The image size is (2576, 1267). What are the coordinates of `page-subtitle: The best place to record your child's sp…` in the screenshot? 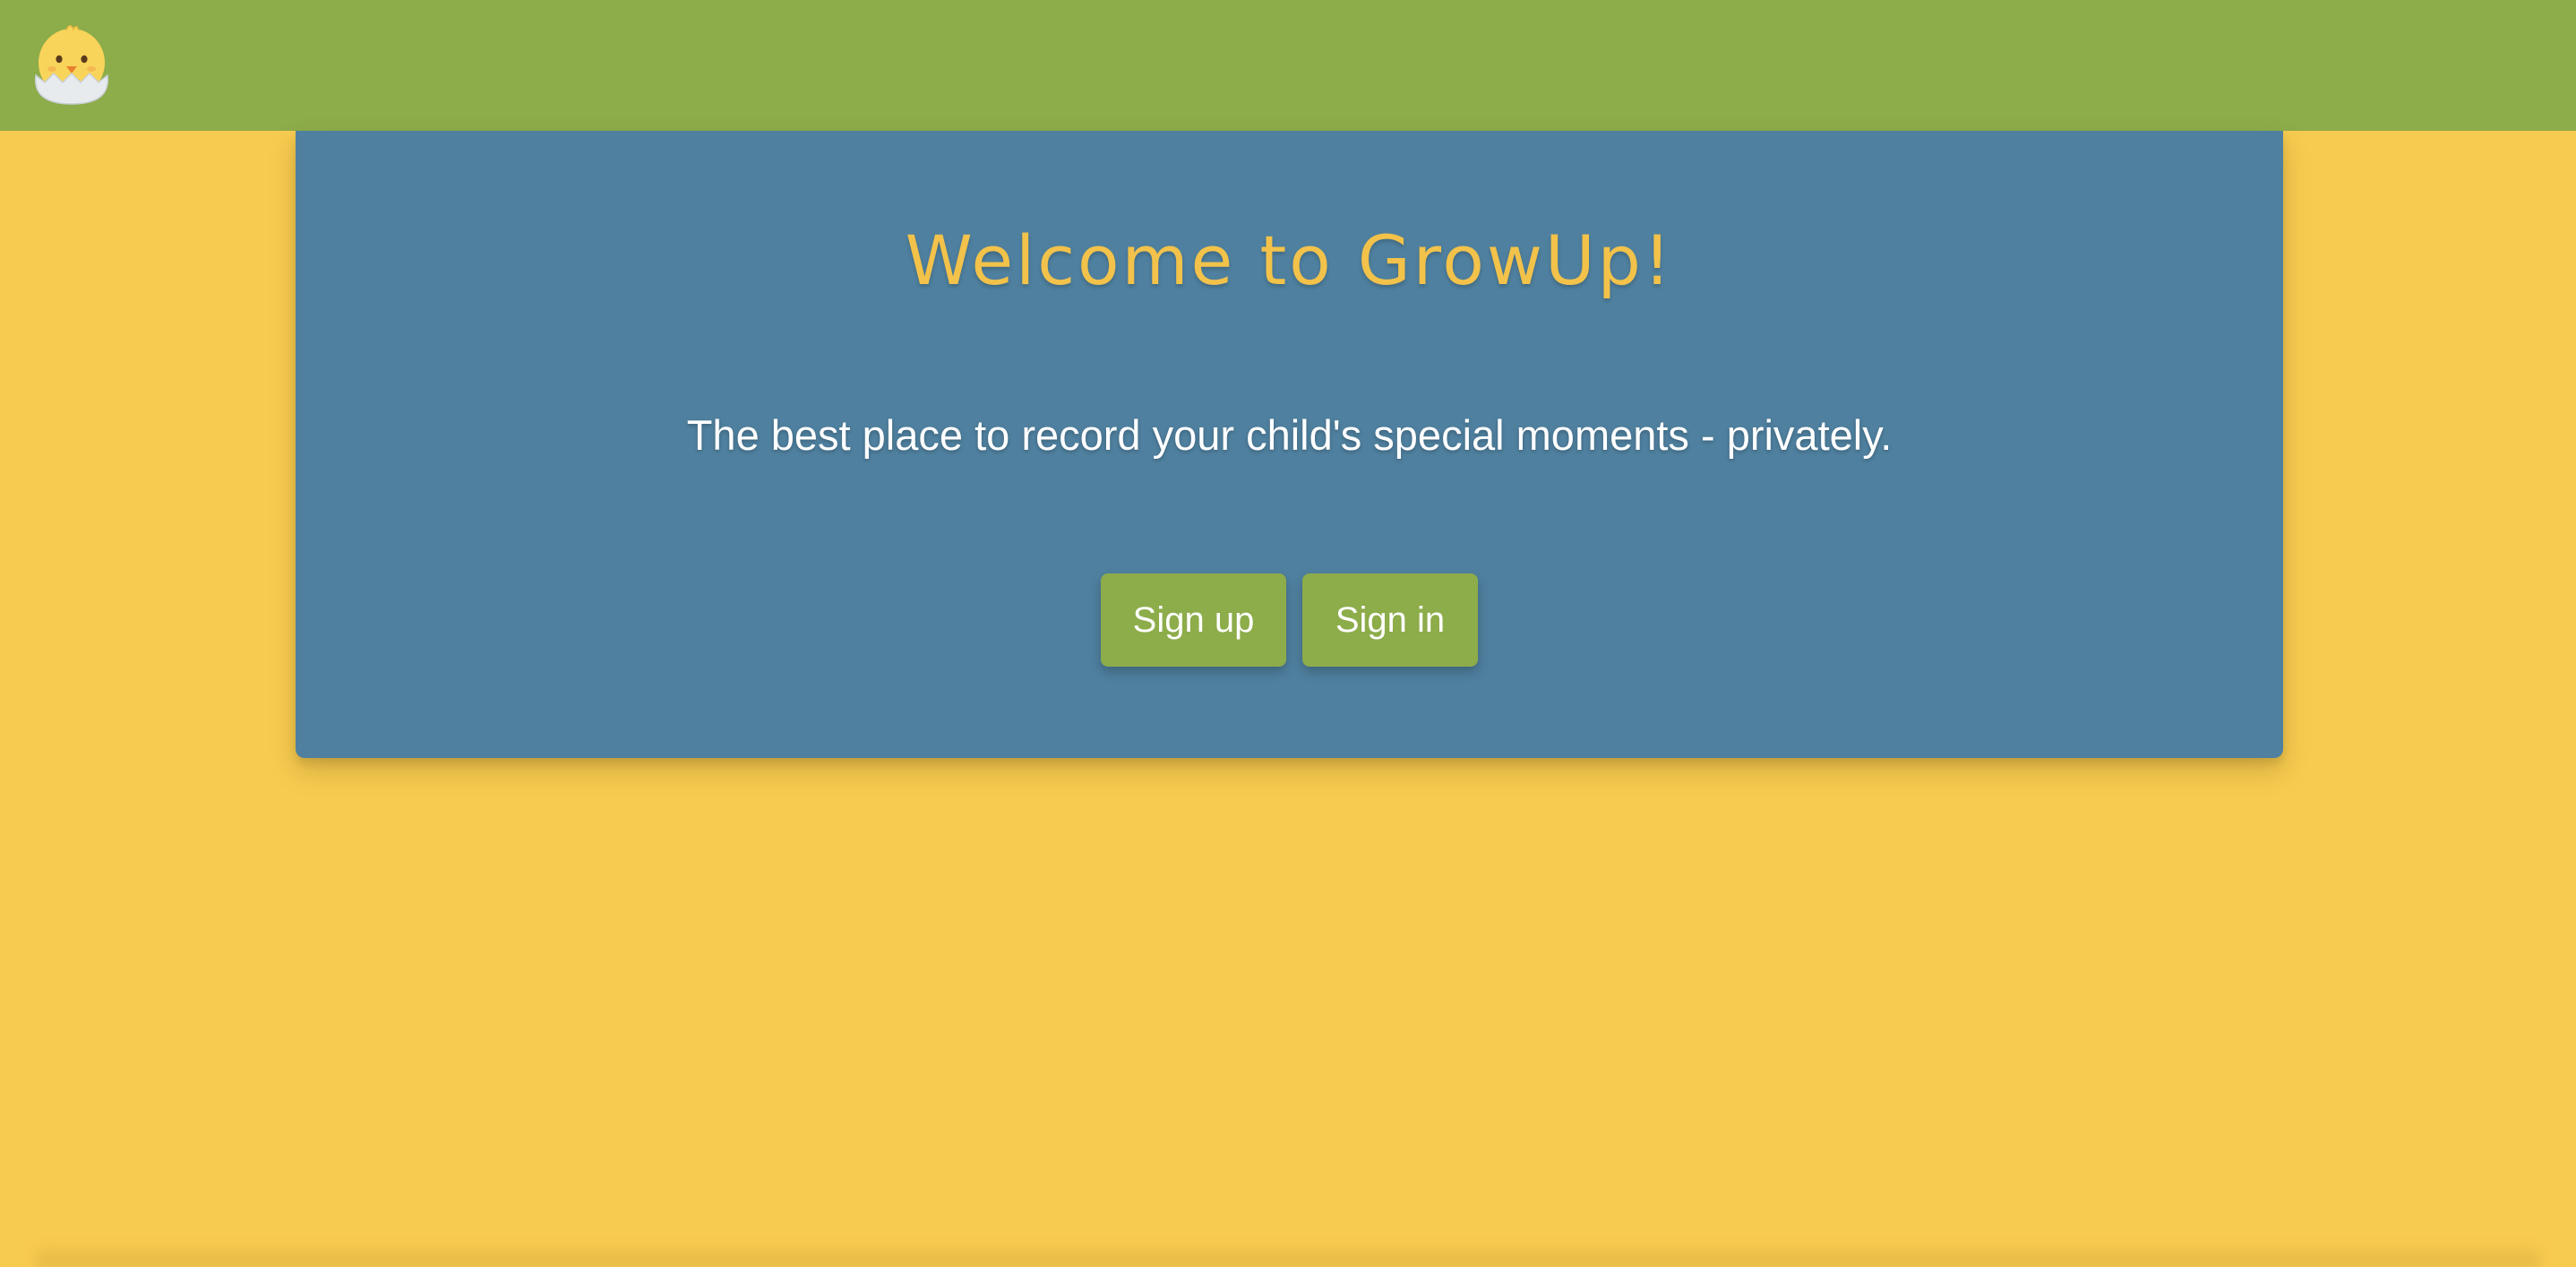 It's located at (1289, 435).